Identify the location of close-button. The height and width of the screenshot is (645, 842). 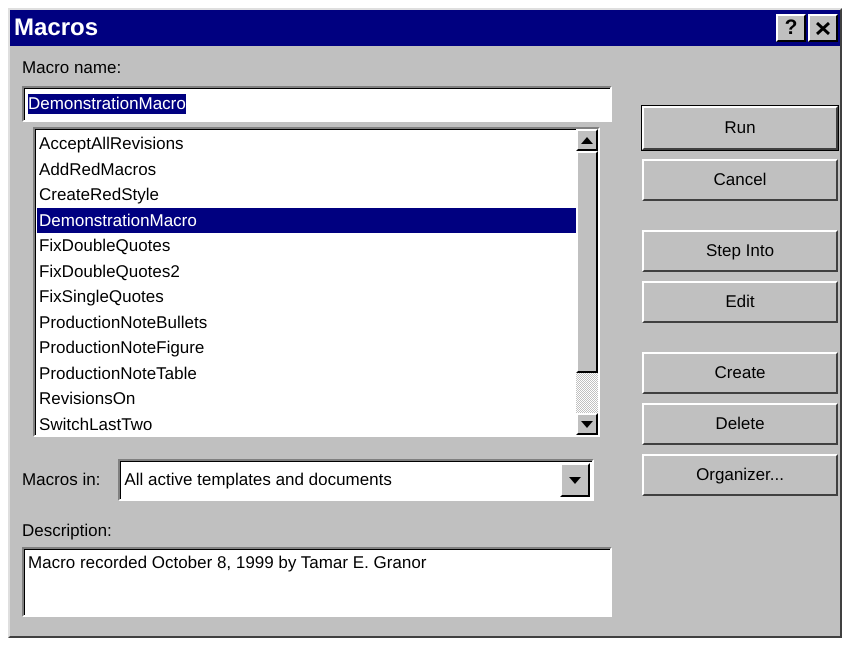
(823, 28).